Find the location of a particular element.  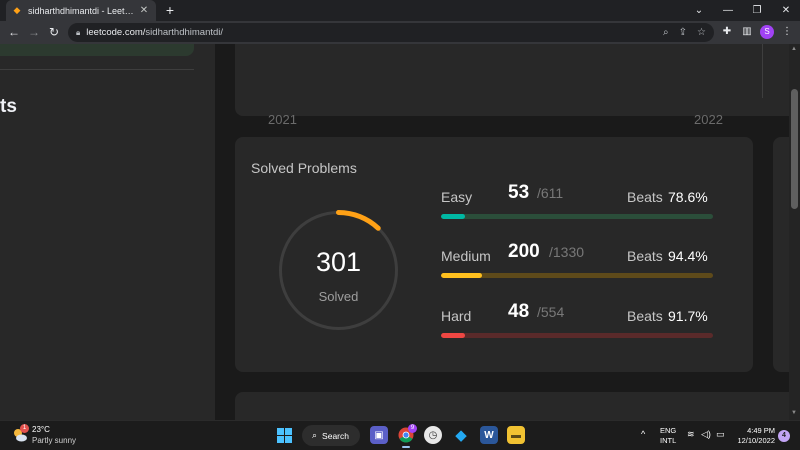

taskbar-search-button: ⌕ Search is located at coordinates (331, 435).